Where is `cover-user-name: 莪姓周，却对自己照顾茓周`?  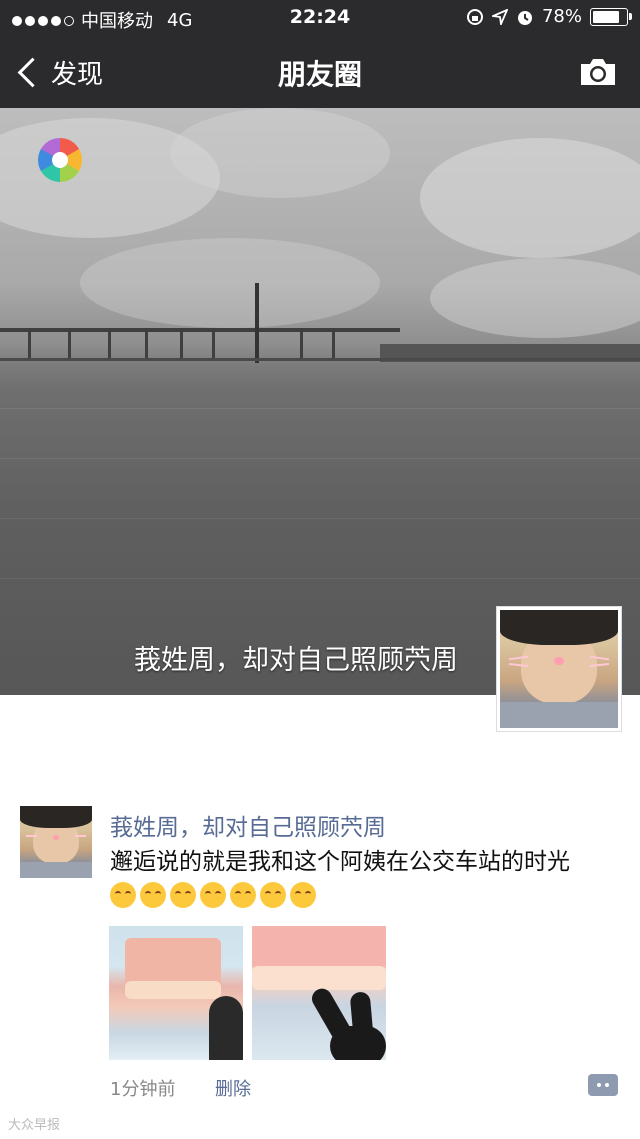
cover-user-name: 莪姓周，却对自己照顾茓周 is located at coordinates (296, 660).